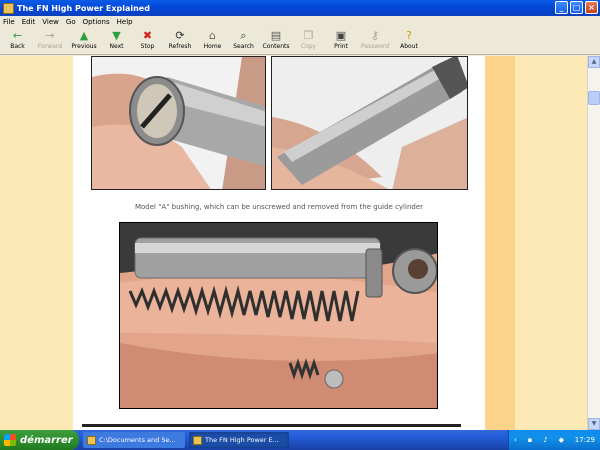 The image size is (600, 450). Describe the element at coordinates (96, 22) in the screenshot. I see `menu-options: Options` at that location.